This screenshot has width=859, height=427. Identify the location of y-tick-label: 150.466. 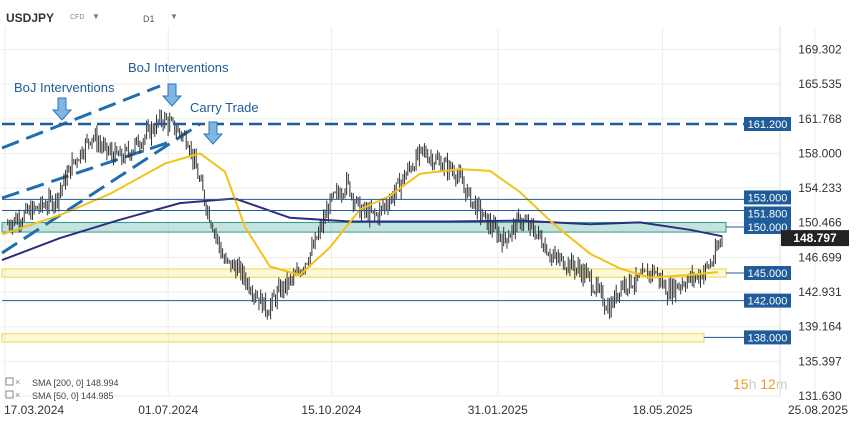
(820, 223).